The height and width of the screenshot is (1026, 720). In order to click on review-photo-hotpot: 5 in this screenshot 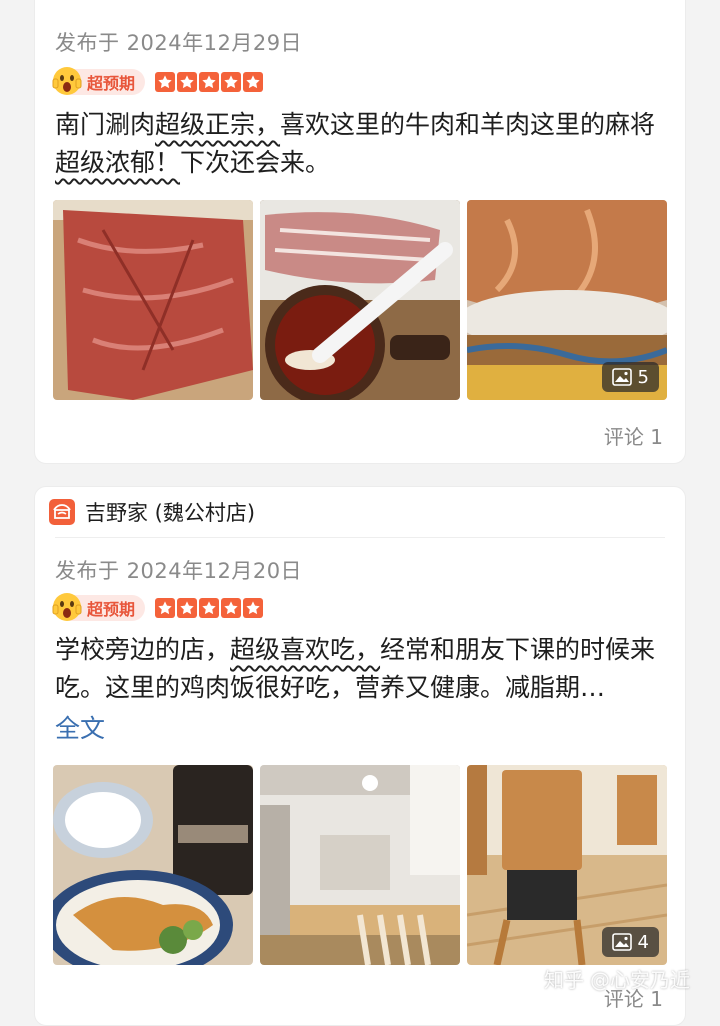, I will do `click(567, 300)`.